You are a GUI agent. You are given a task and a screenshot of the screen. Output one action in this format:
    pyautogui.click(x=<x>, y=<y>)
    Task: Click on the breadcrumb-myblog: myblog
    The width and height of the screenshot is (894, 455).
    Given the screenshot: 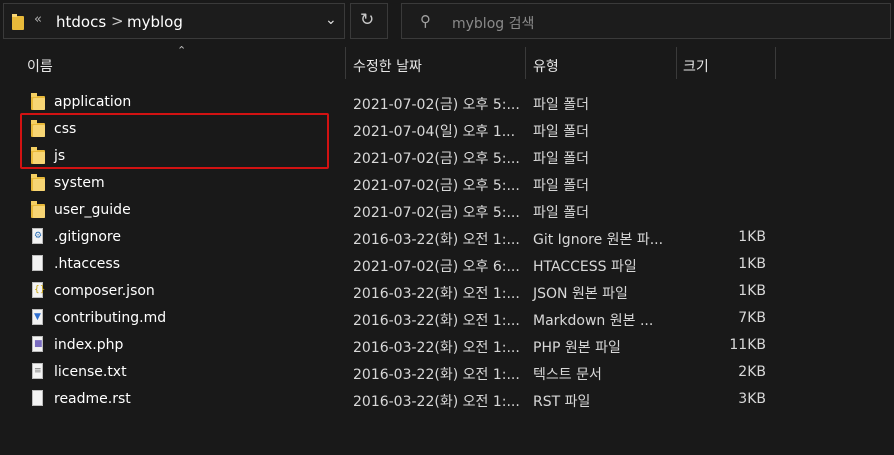 What is the action you would take?
    pyautogui.click(x=155, y=22)
    